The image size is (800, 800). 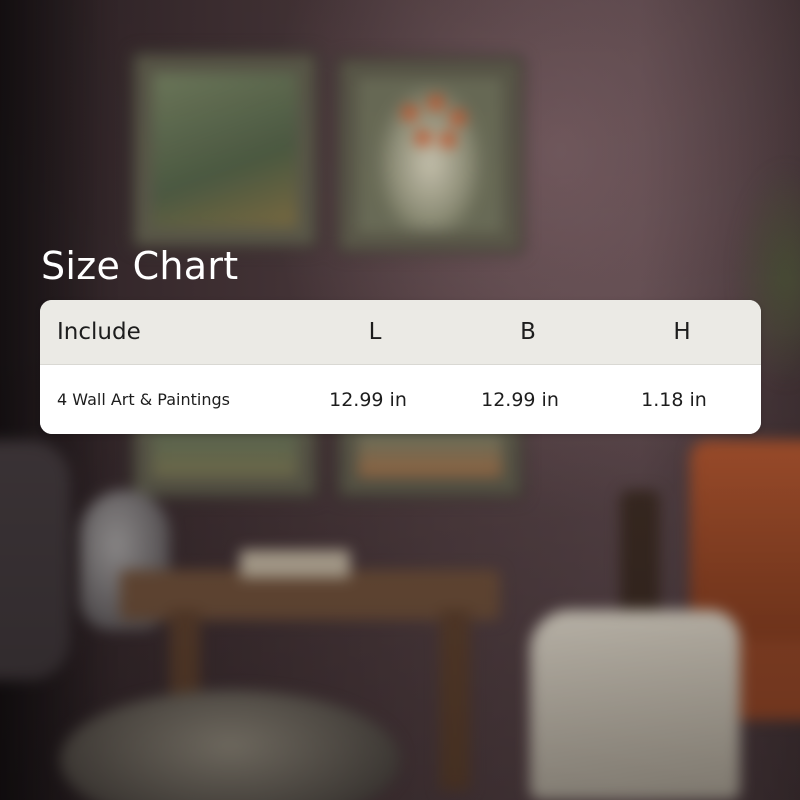 I want to click on column-header-include: Include, so click(x=99, y=332).